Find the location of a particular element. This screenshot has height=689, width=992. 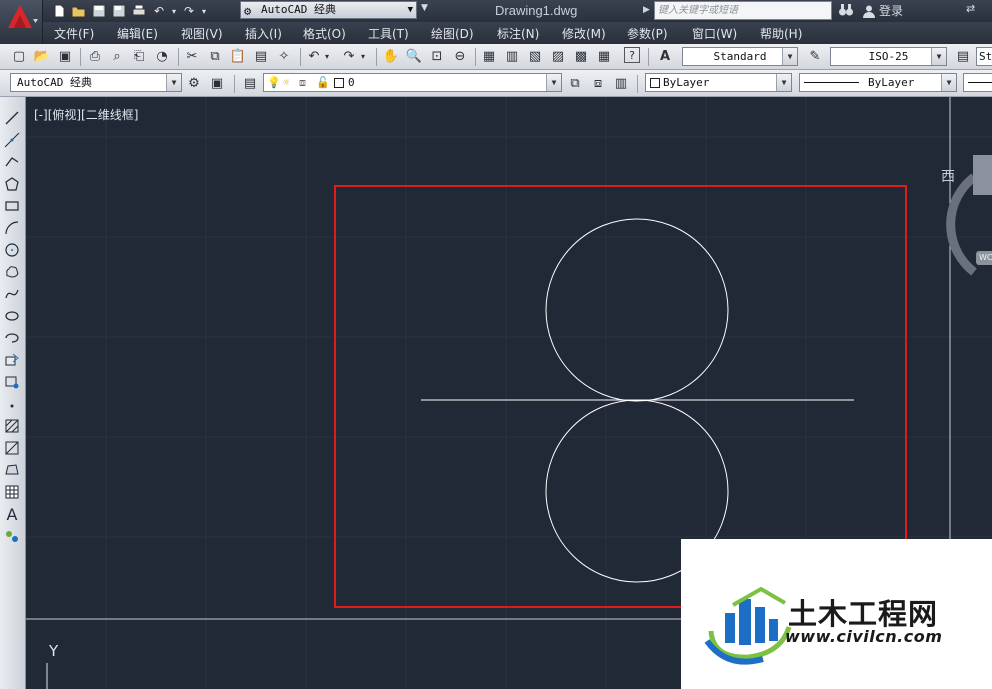

workspace-save-icon: ▣ is located at coordinates (217, 83).